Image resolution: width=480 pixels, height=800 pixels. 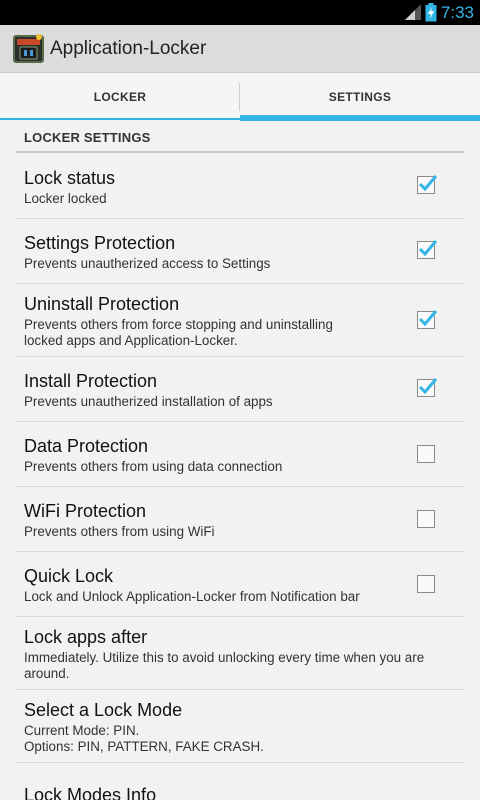 What do you see at coordinates (240, 49) in the screenshot?
I see `action-bar: Application-Locker` at bounding box center [240, 49].